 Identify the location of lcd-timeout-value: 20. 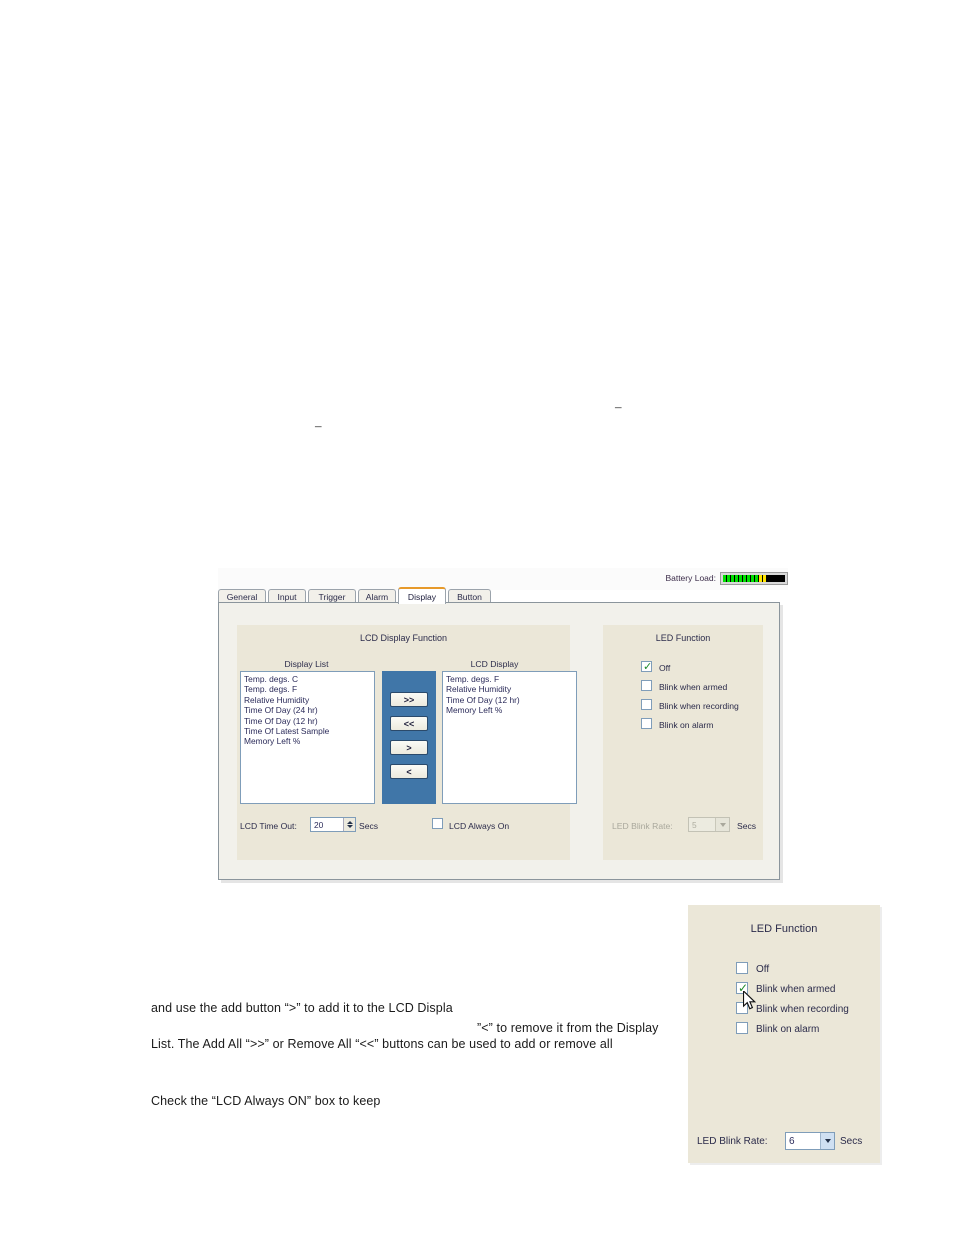
(319, 824).